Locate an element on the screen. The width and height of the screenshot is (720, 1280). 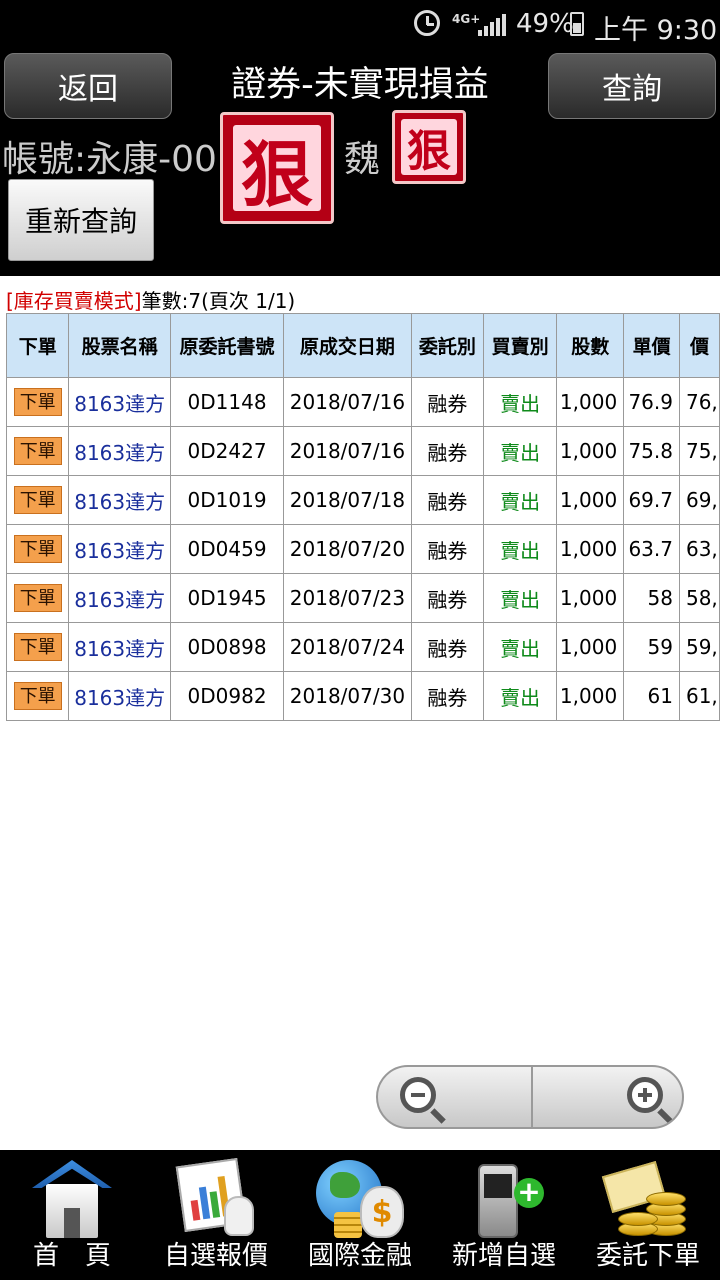
phone-add-icon: + is located at coordinates (504, 1199).